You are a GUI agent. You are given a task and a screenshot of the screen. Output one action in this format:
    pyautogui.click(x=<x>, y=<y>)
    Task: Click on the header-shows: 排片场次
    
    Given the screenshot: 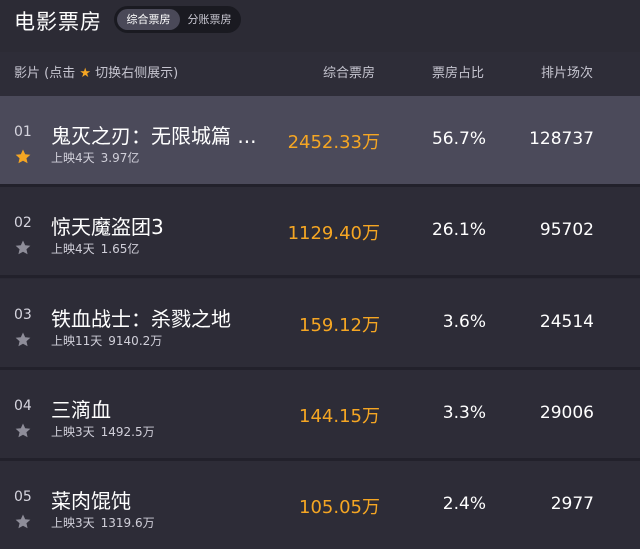 What is the action you would take?
    pyautogui.click(x=567, y=74)
    